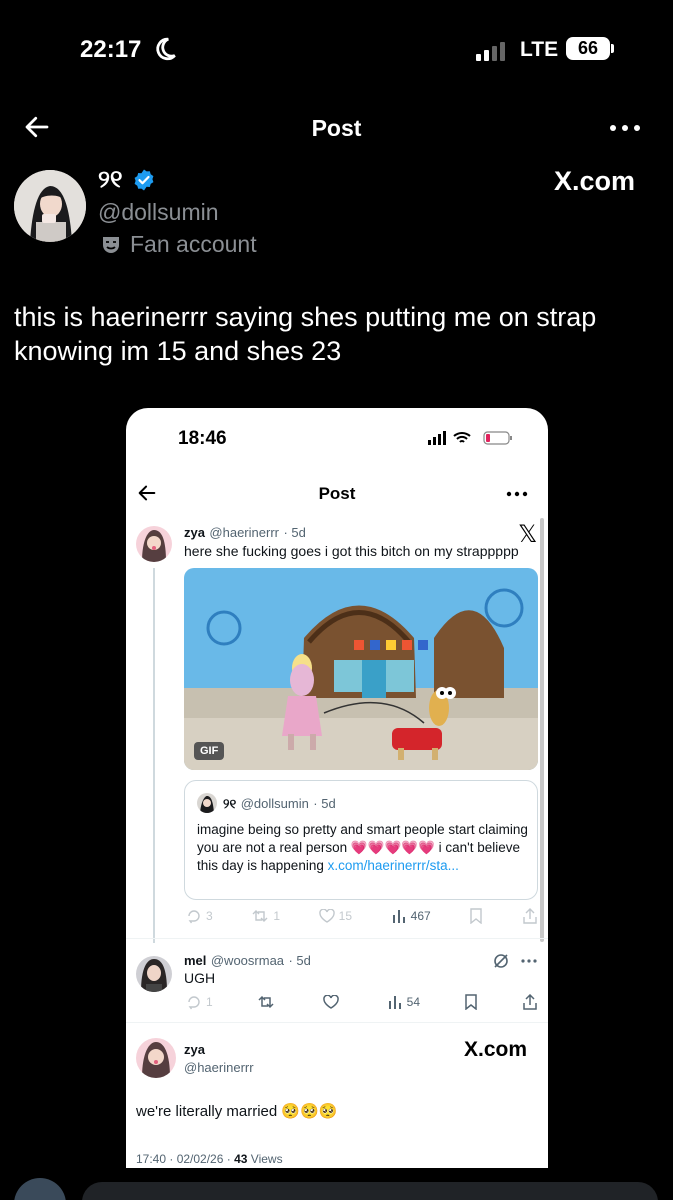  Describe the element at coordinates (361, 669) in the screenshot. I see `gif-media` at that location.